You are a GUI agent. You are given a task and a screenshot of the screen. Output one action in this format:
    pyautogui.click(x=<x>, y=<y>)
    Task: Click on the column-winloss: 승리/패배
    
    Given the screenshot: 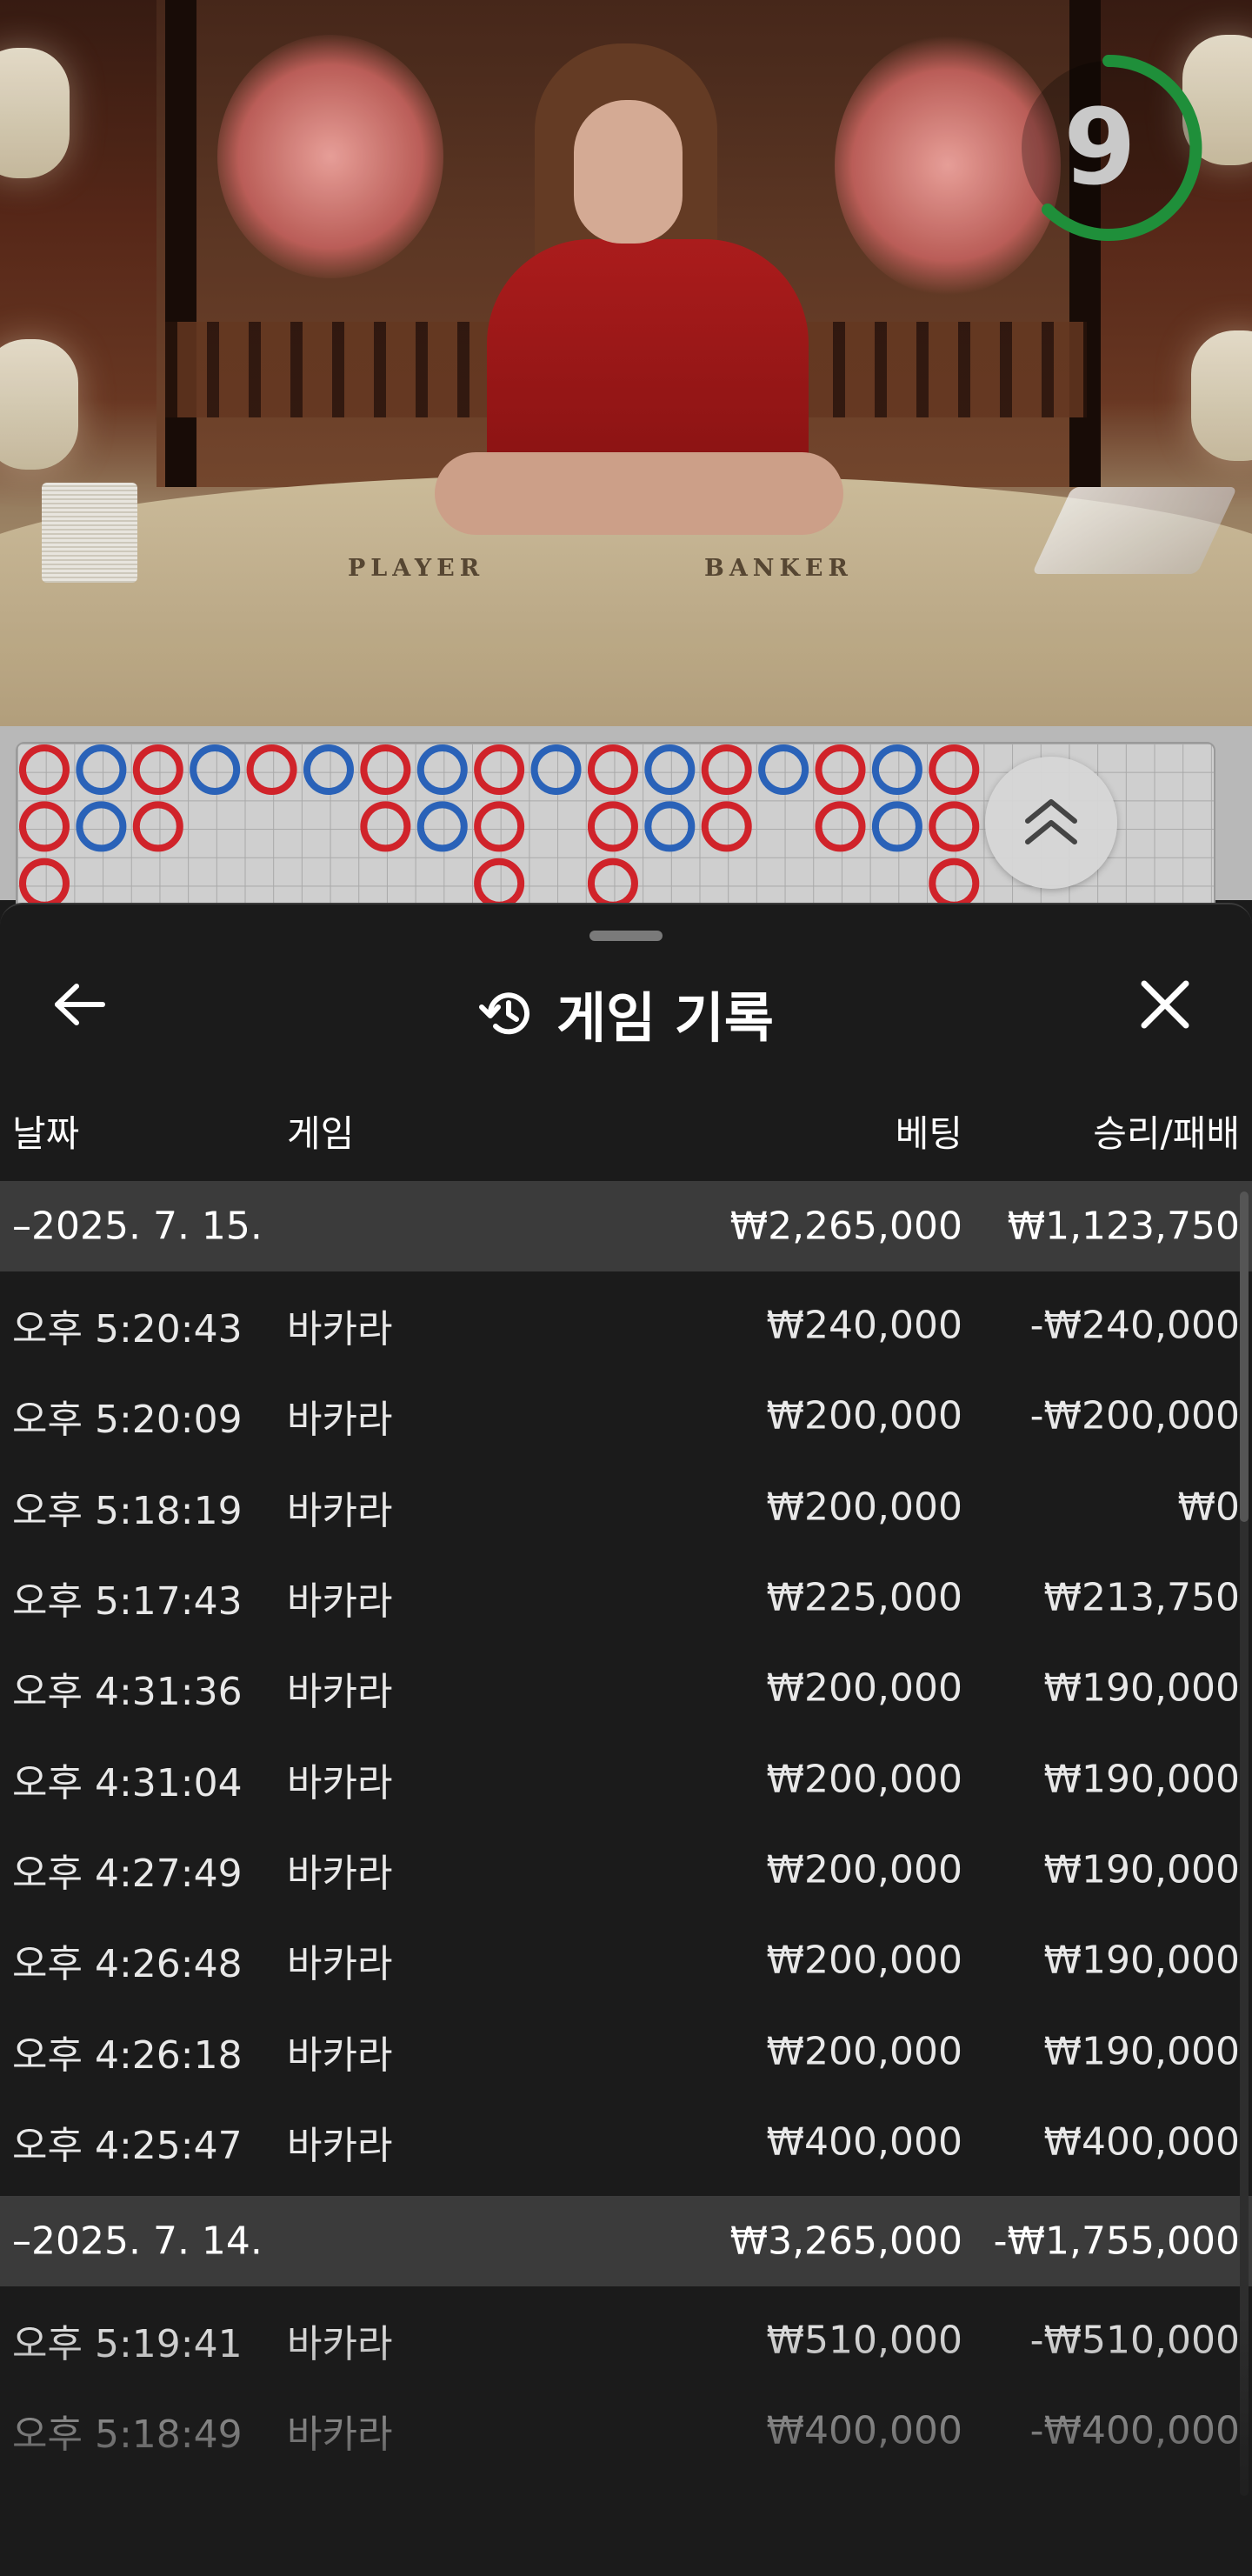 What is the action you would take?
    pyautogui.click(x=1167, y=1133)
    